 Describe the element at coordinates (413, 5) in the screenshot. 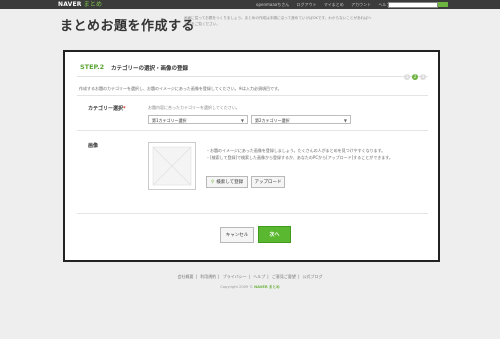

I see `top-search-input` at that location.